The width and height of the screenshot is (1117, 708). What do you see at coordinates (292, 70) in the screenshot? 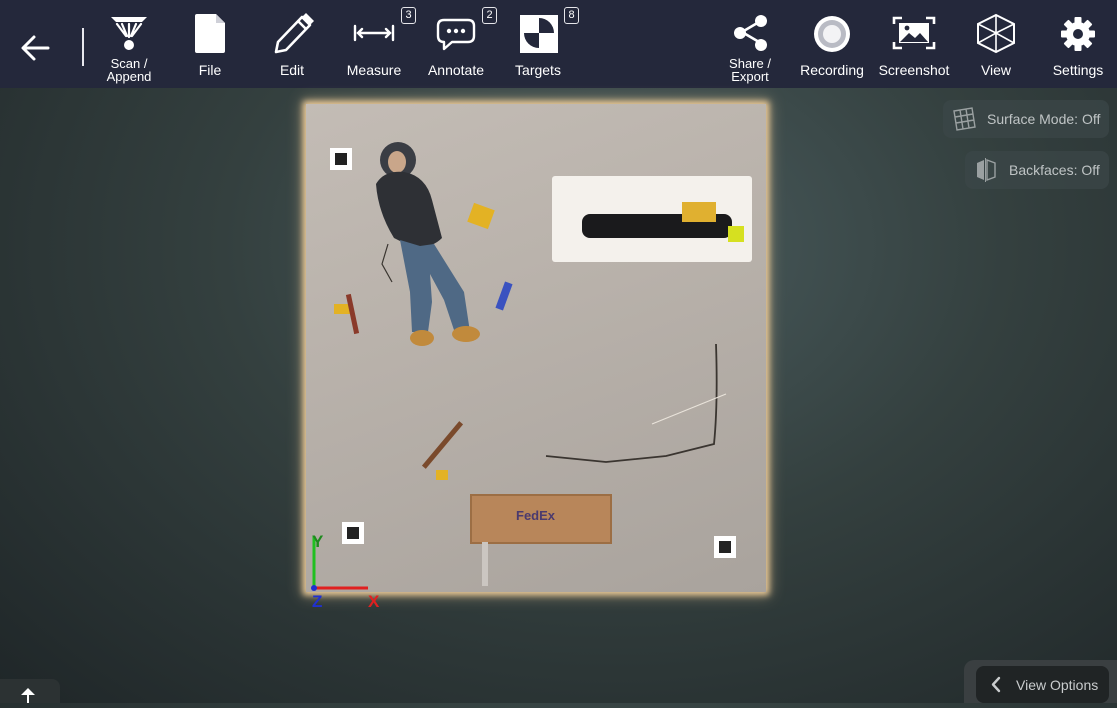
I see `edit-label: Edit` at bounding box center [292, 70].